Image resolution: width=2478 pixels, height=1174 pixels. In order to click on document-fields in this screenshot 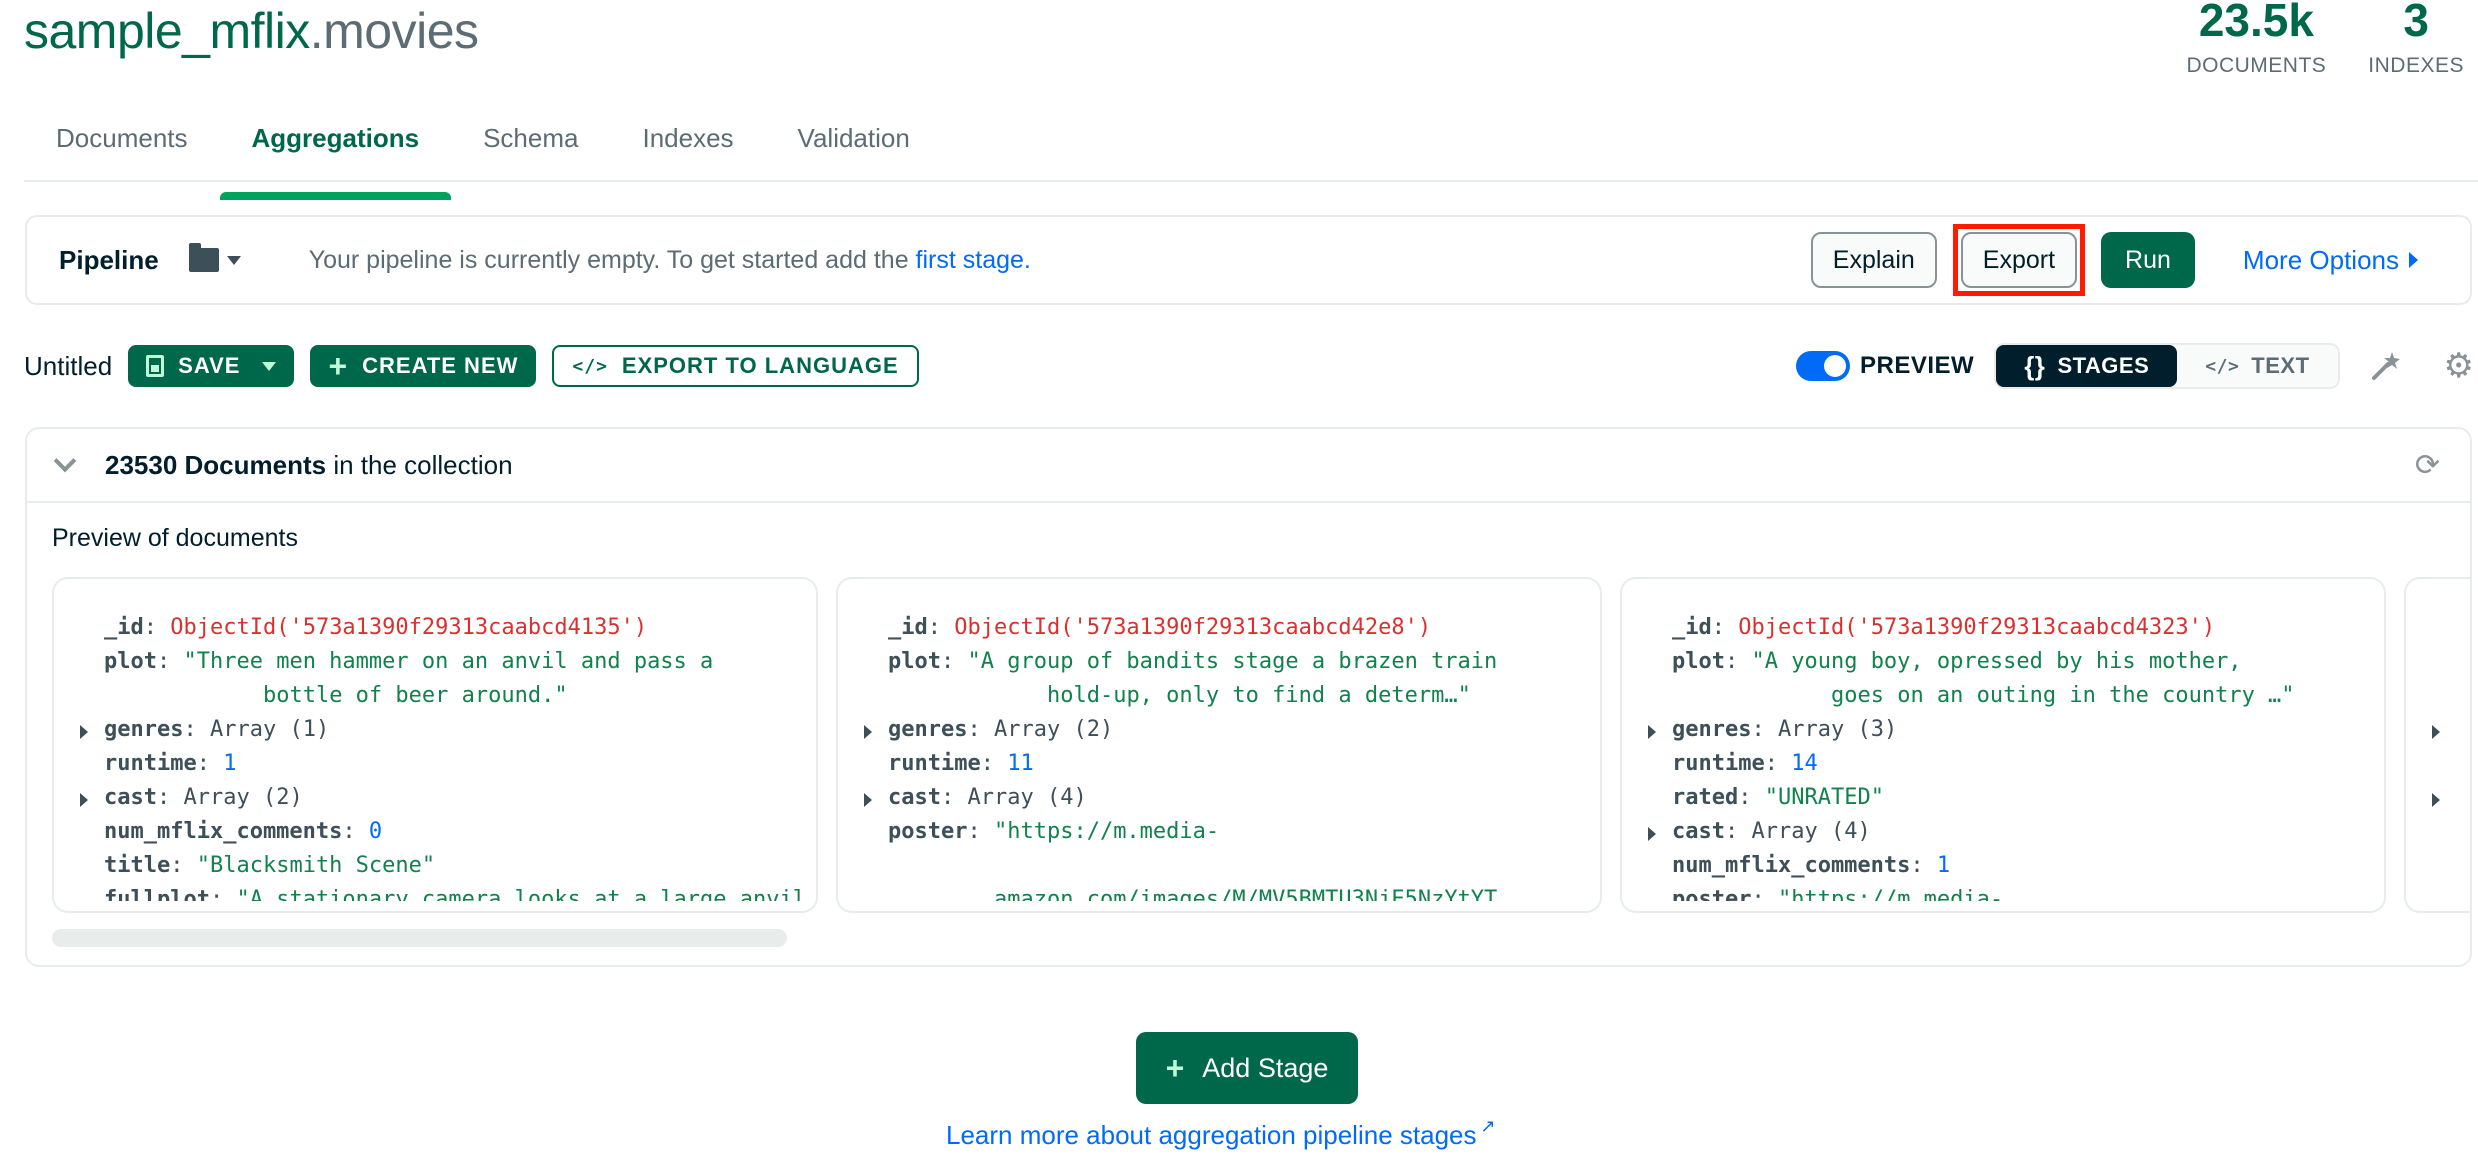, I will do `click(2451, 756)`.